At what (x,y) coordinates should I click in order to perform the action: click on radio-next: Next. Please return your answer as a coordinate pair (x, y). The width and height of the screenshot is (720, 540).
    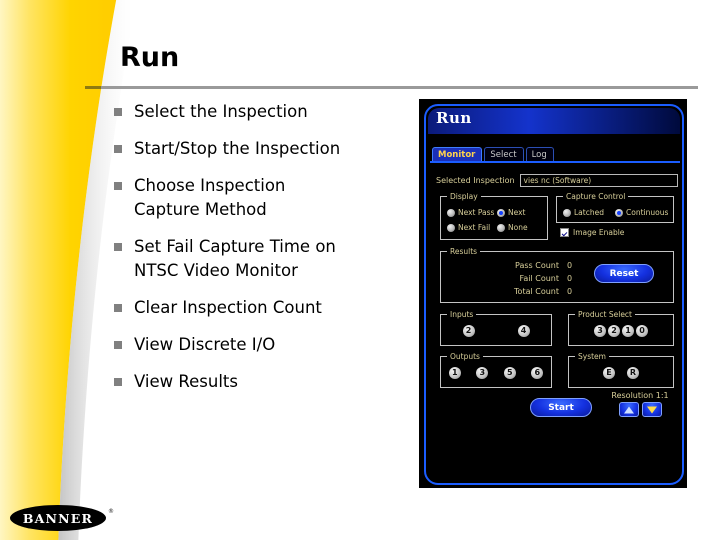
    Looking at the image, I should click on (522, 212).